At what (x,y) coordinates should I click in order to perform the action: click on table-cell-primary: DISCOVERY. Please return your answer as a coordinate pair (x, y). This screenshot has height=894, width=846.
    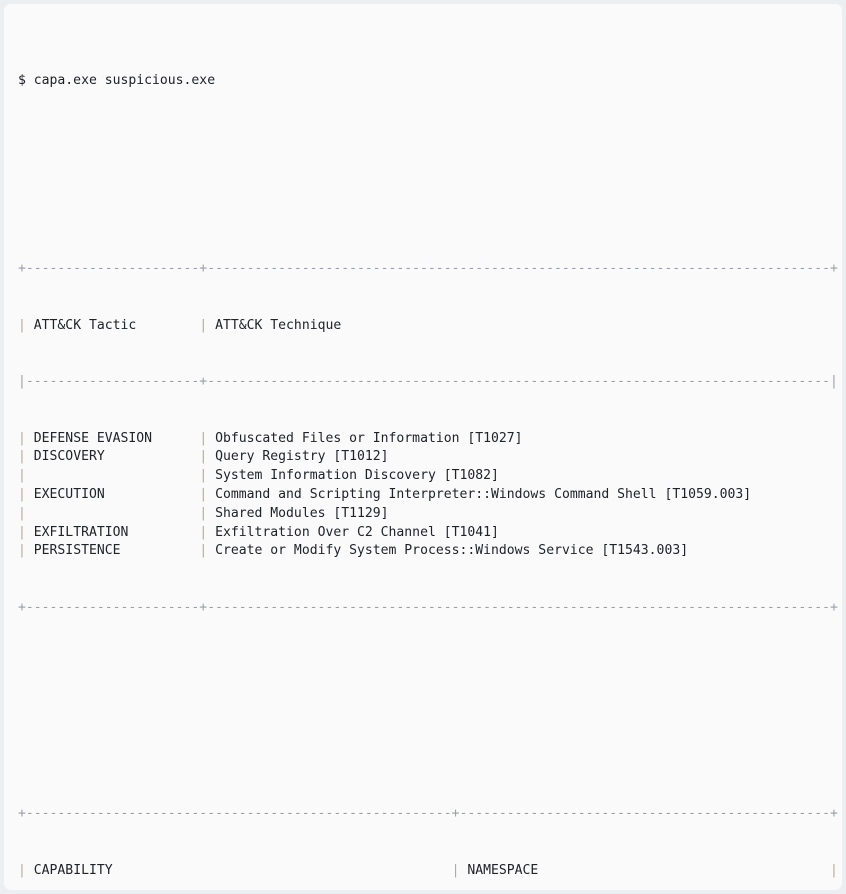
    Looking at the image, I should click on (112, 457).